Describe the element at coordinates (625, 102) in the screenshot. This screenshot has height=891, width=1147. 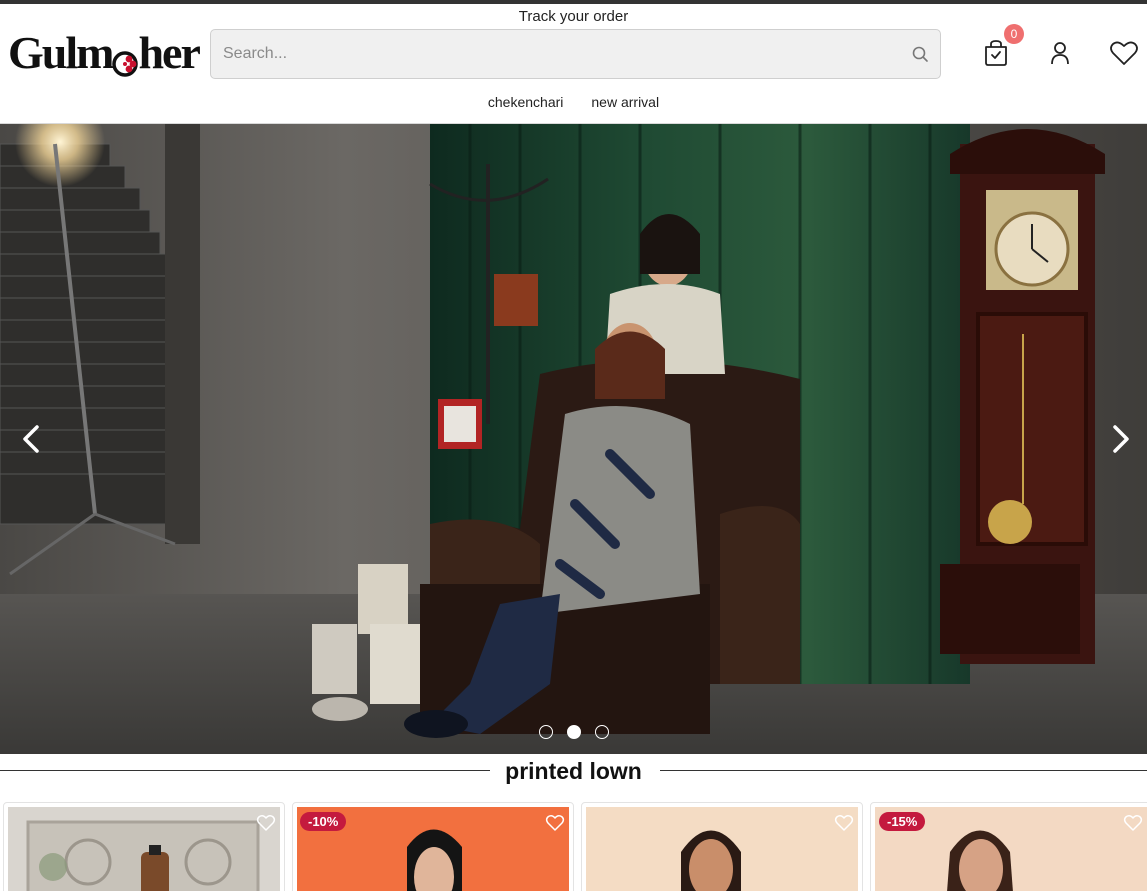
I see `nav-item-new-arrival: new arrival` at that location.